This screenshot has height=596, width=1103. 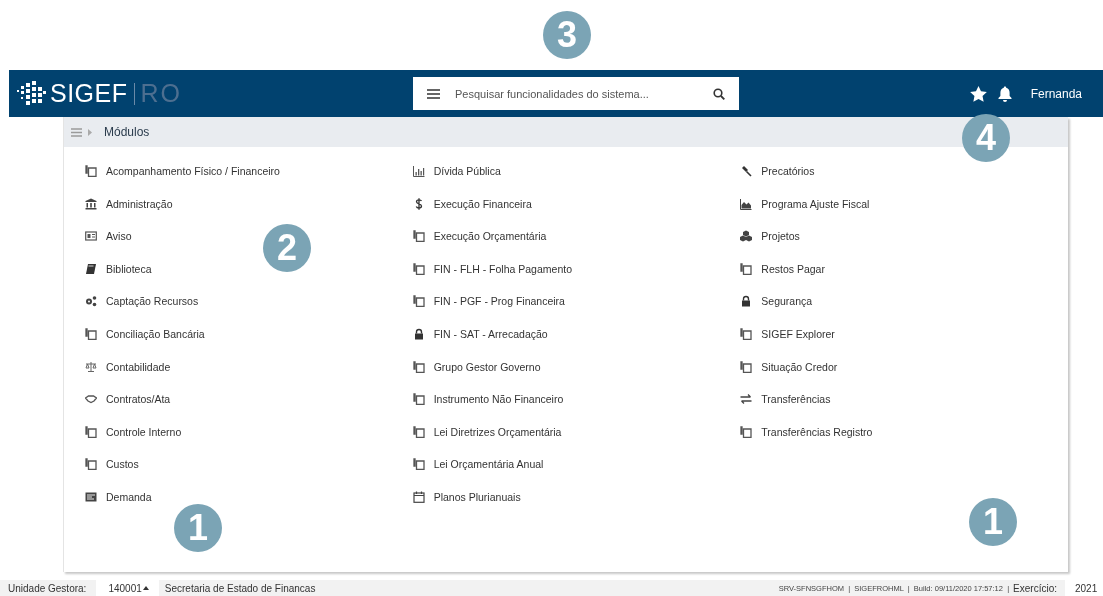 What do you see at coordinates (576, 431) in the screenshot?
I see `module-link: Lei Diretrizes Orçamentária` at bounding box center [576, 431].